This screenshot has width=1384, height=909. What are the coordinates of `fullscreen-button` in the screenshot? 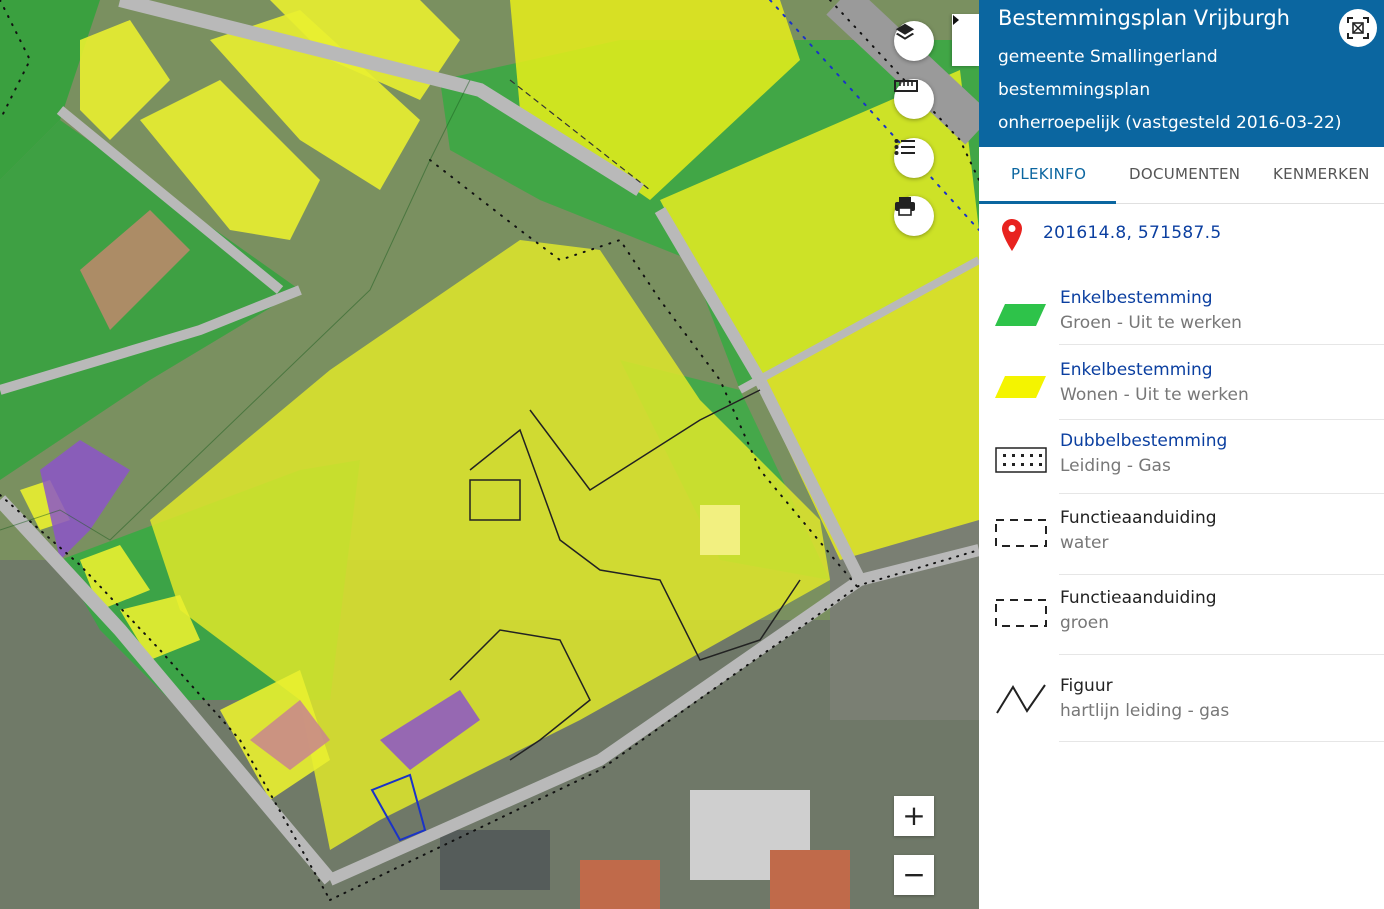 It's located at (1358, 28).